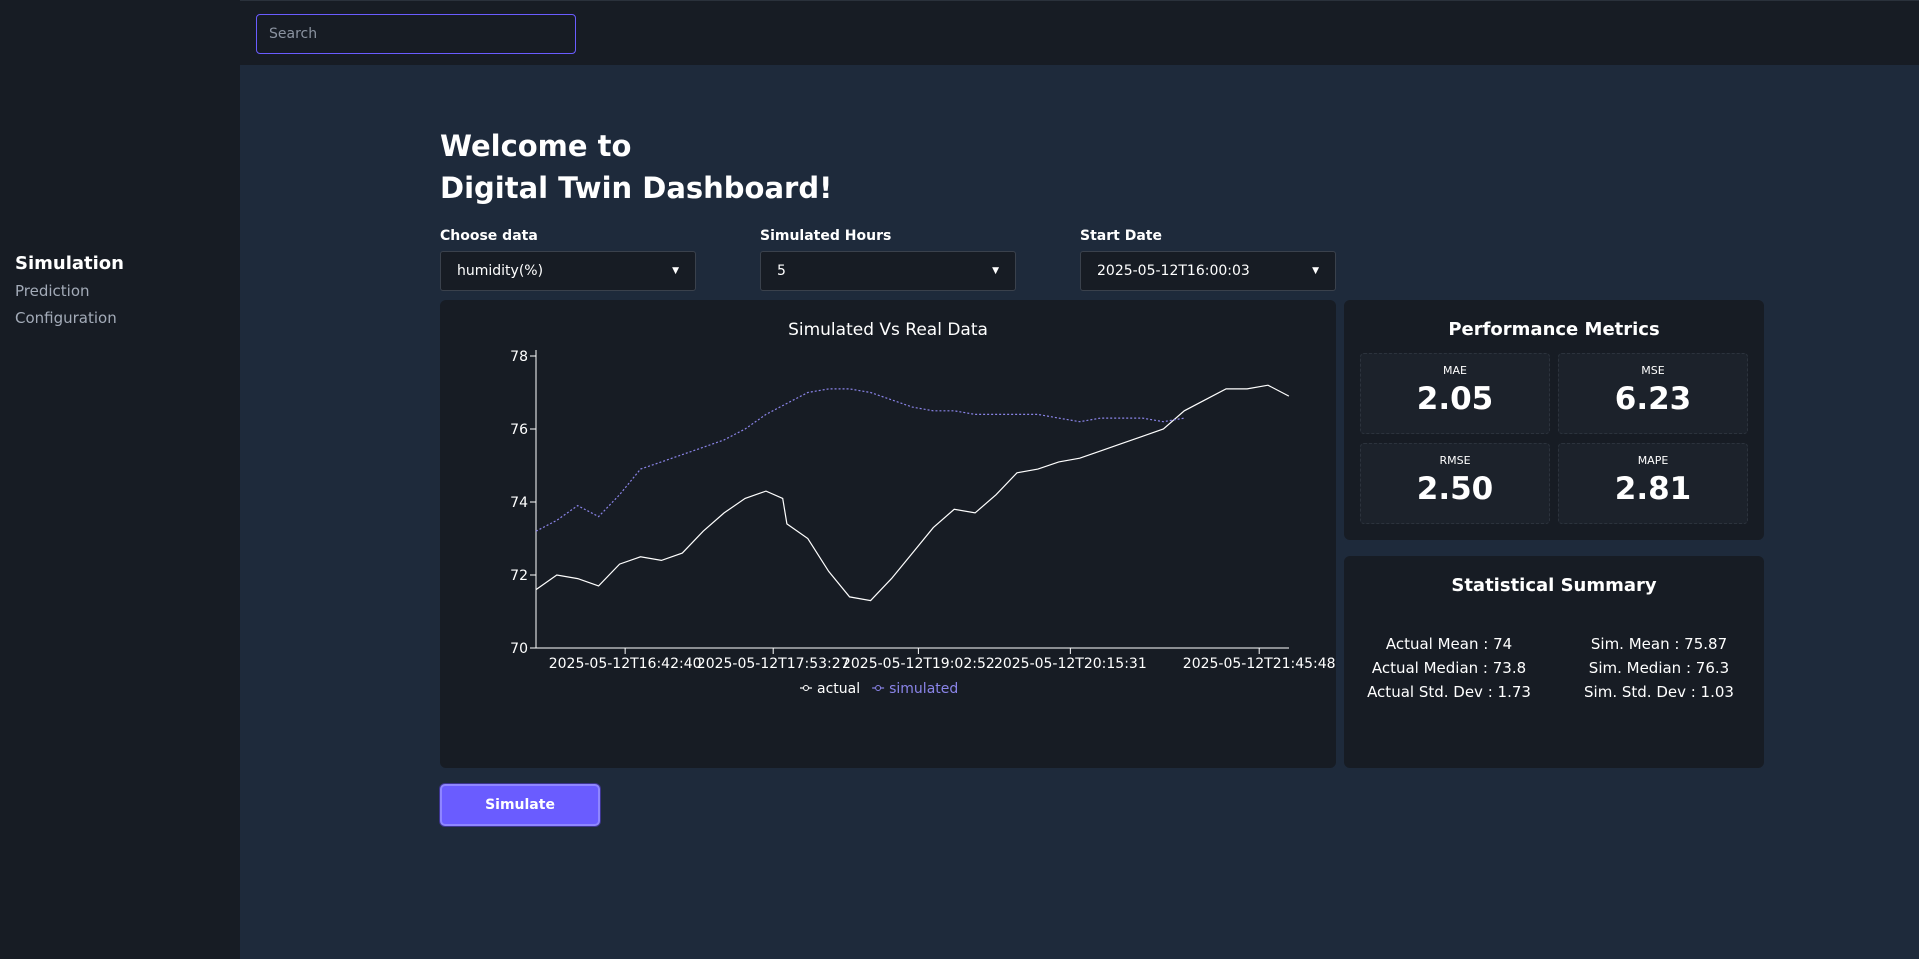  I want to click on y-tick-label: 70, so click(519, 649).